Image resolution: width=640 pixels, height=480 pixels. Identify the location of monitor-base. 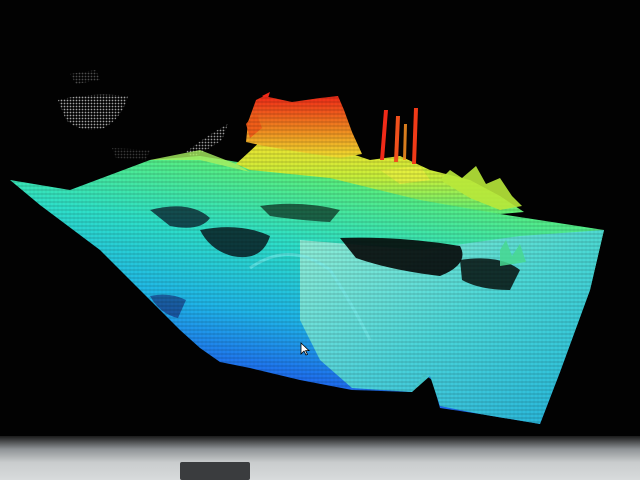
(215, 471).